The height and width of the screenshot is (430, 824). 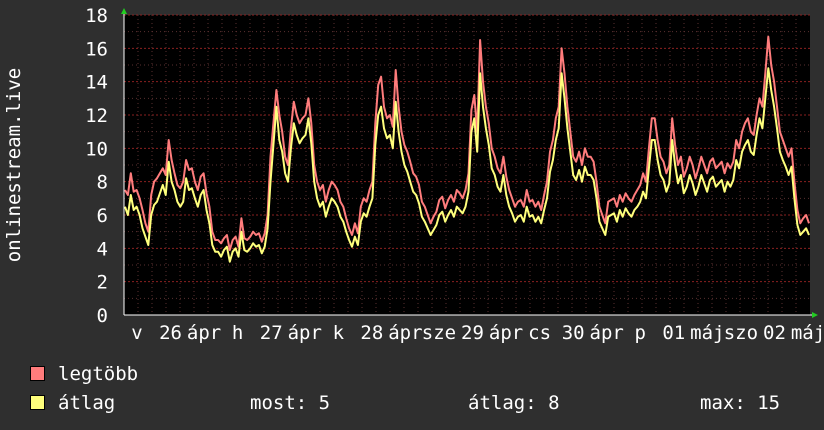 I want to click on stat-now: most: 5, so click(x=290, y=403).